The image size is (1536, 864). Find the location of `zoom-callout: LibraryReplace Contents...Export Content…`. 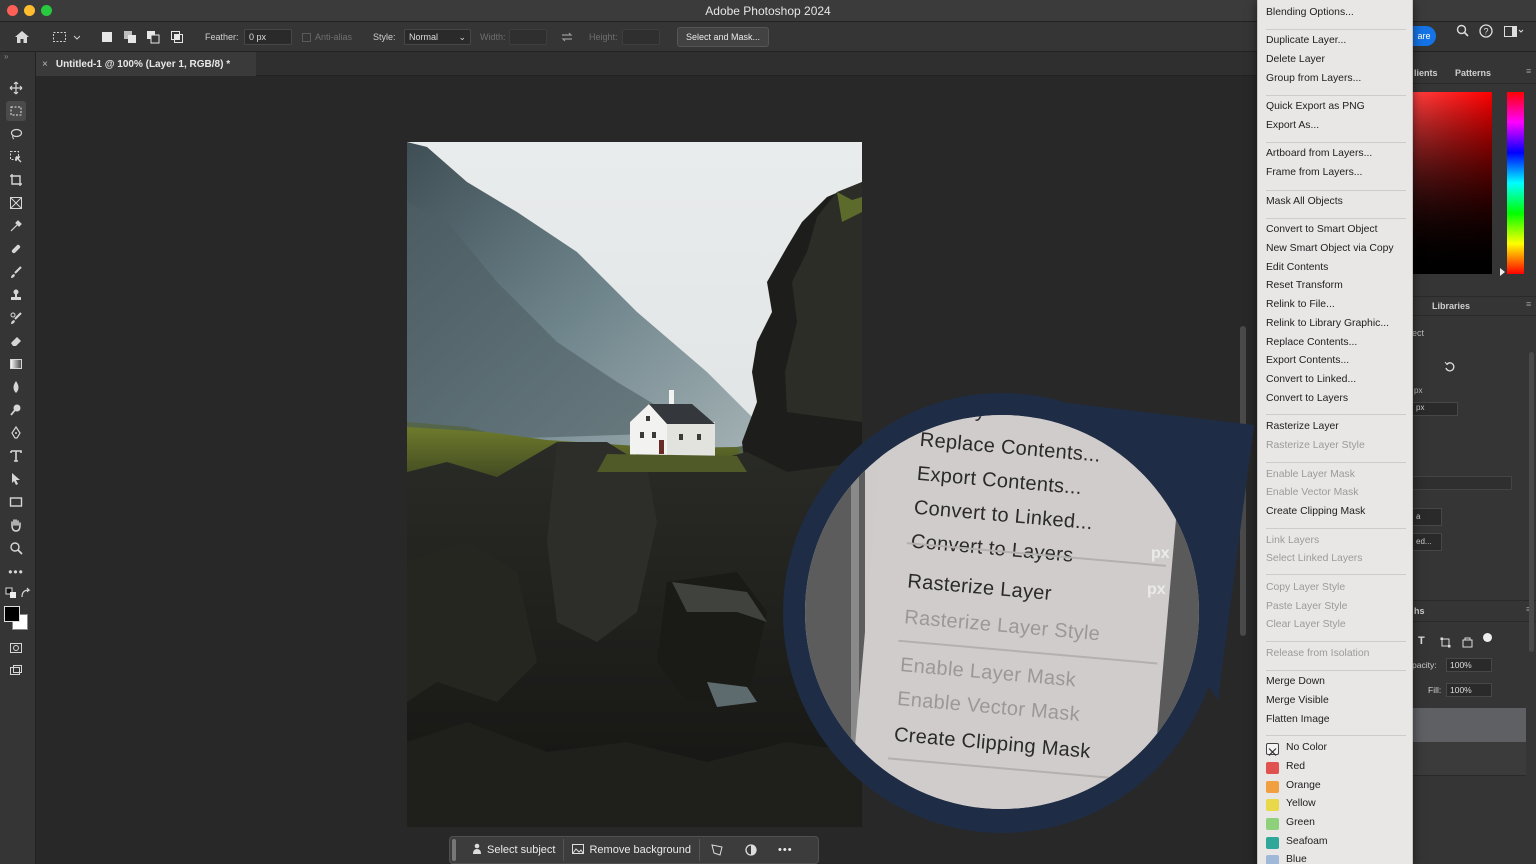

zoom-callout: LibraryReplace Contents...Export Content… is located at coordinates (1002, 613).